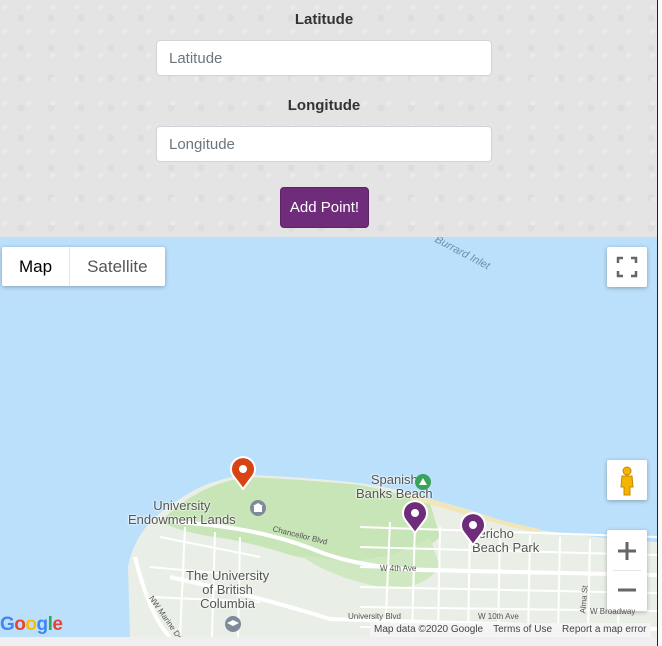 The height and width of the screenshot is (646, 662). What do you see at coordinates (36, 266) in the screenshot?
I see `map-type-map-button: Map` at bounding box center [36, 266].